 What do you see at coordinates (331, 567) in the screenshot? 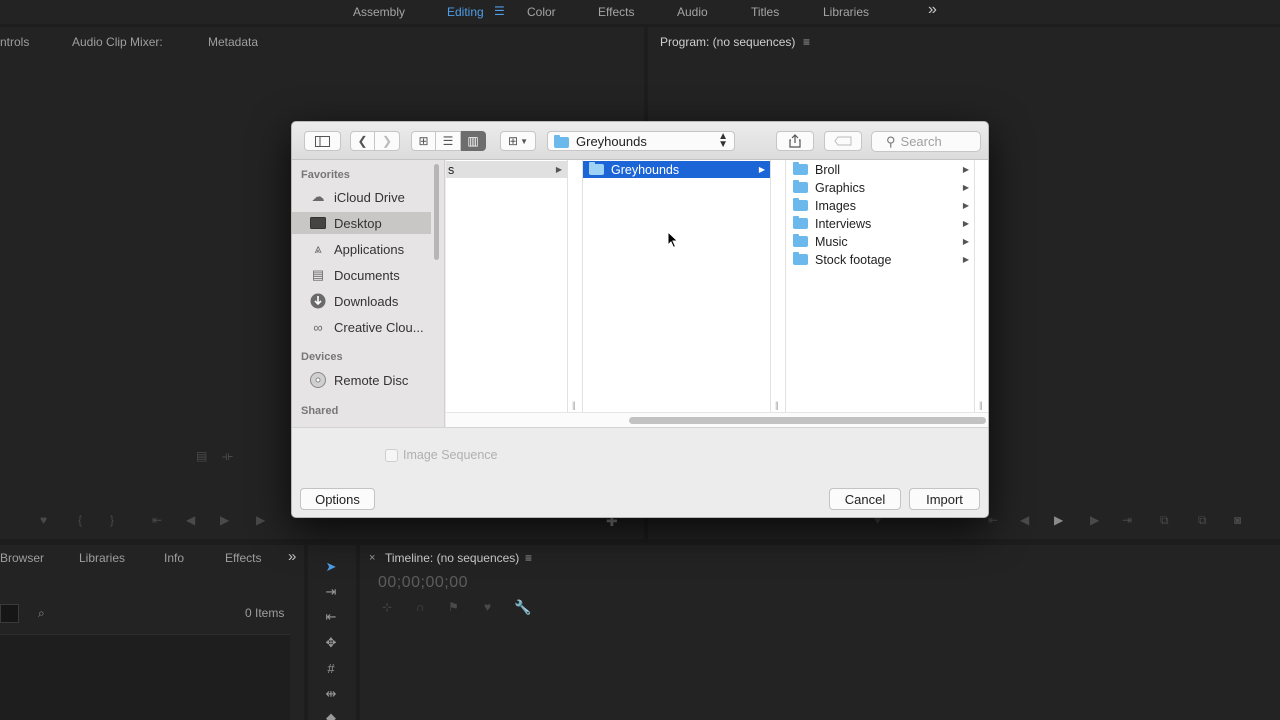
I see `selection-tool-icon: ➤` at bounding box center [331, 567].